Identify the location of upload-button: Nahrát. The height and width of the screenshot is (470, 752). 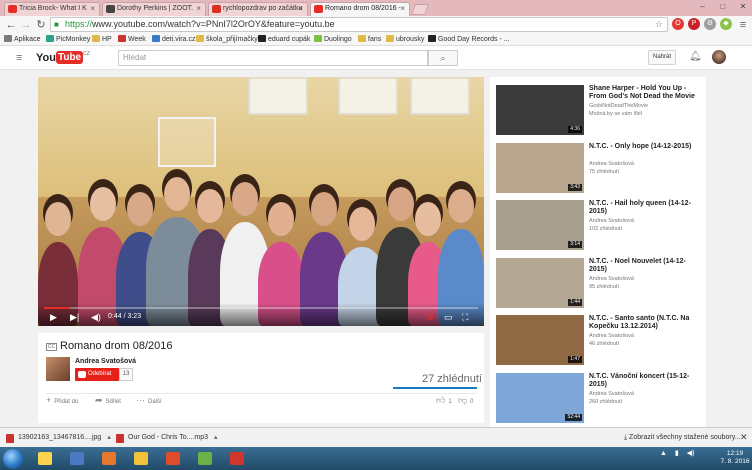
(662, 57).